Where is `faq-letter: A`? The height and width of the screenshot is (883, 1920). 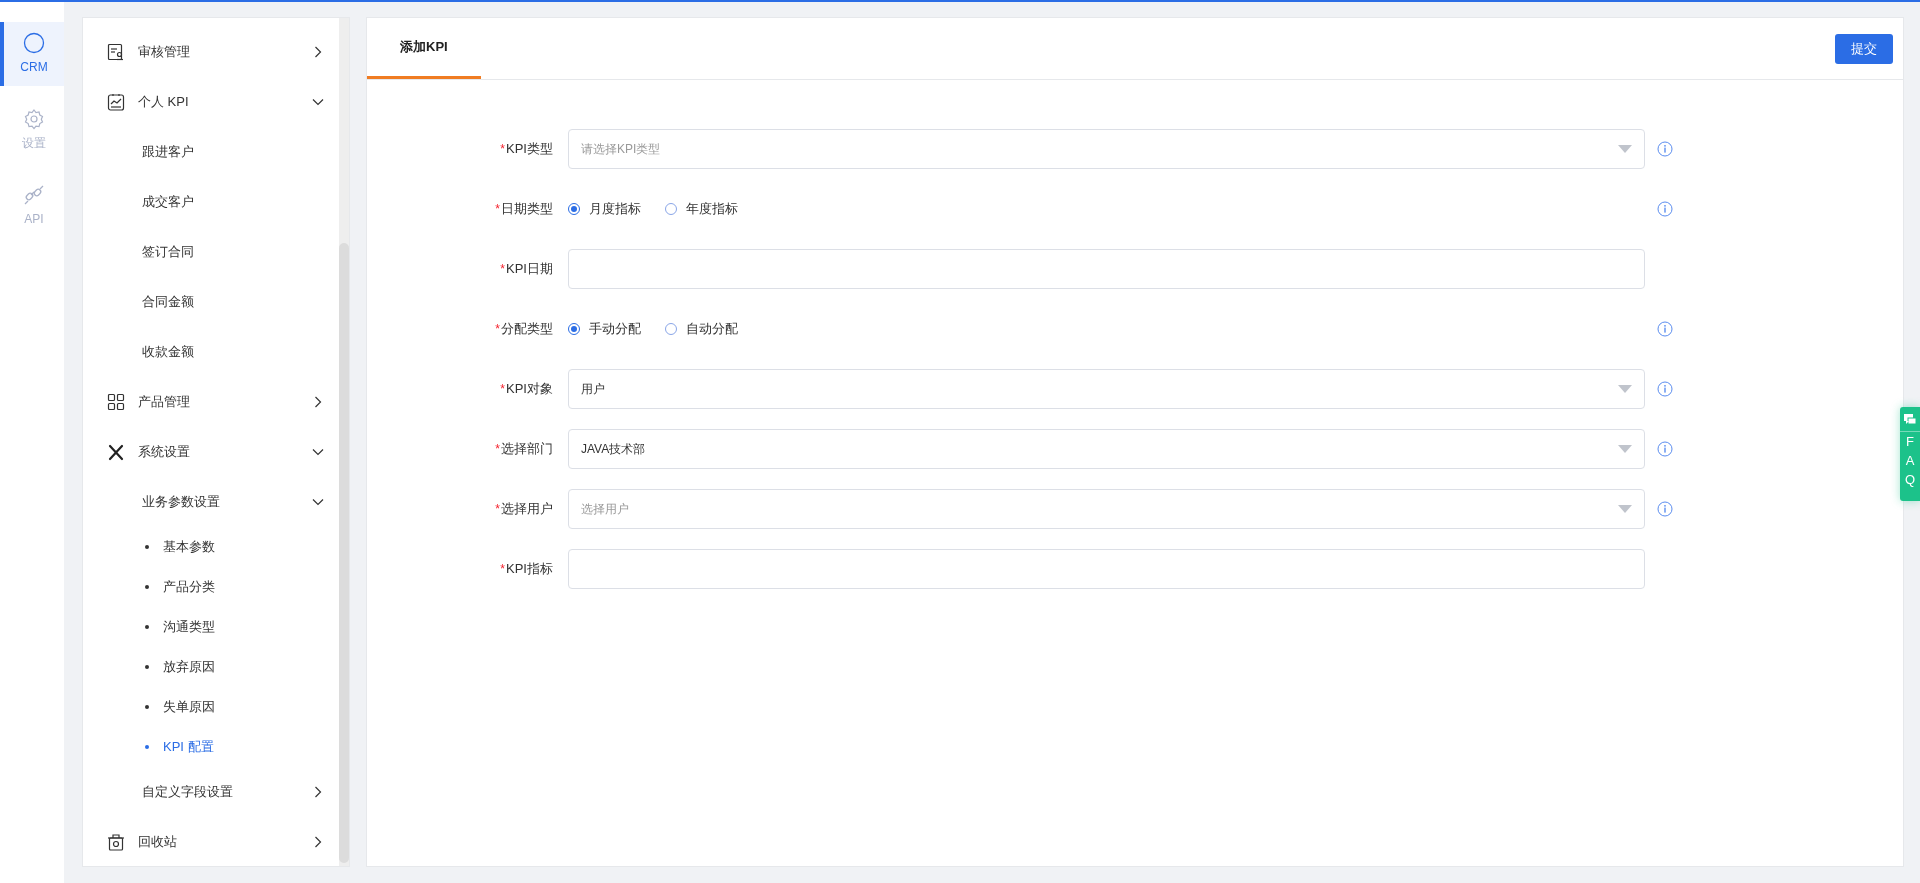
faq-letter: A is located at coordinates (1910, 461).